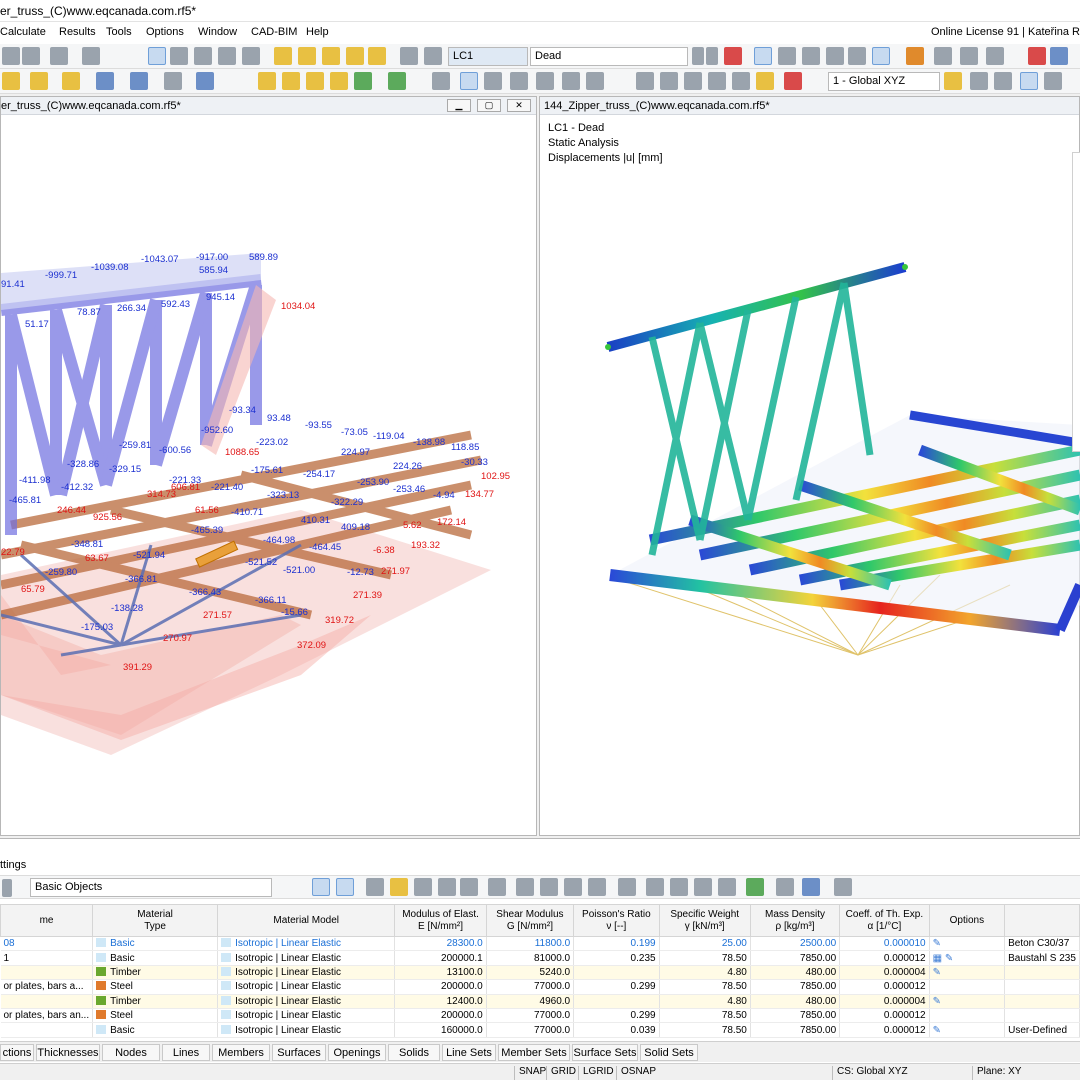 This screenshot has width=1080, height=1080. Describe the element at coordinates (595, 81) in the screenshot. I see `wireframe-icon` at that location.